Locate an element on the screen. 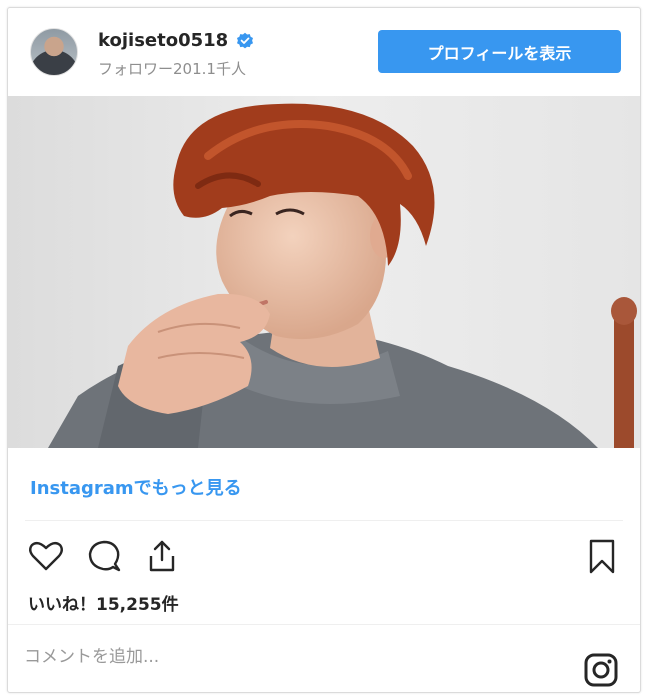 The width and height of the screenshot is (650, 699). verified-badge-icon is located at coordinates (245, 41).